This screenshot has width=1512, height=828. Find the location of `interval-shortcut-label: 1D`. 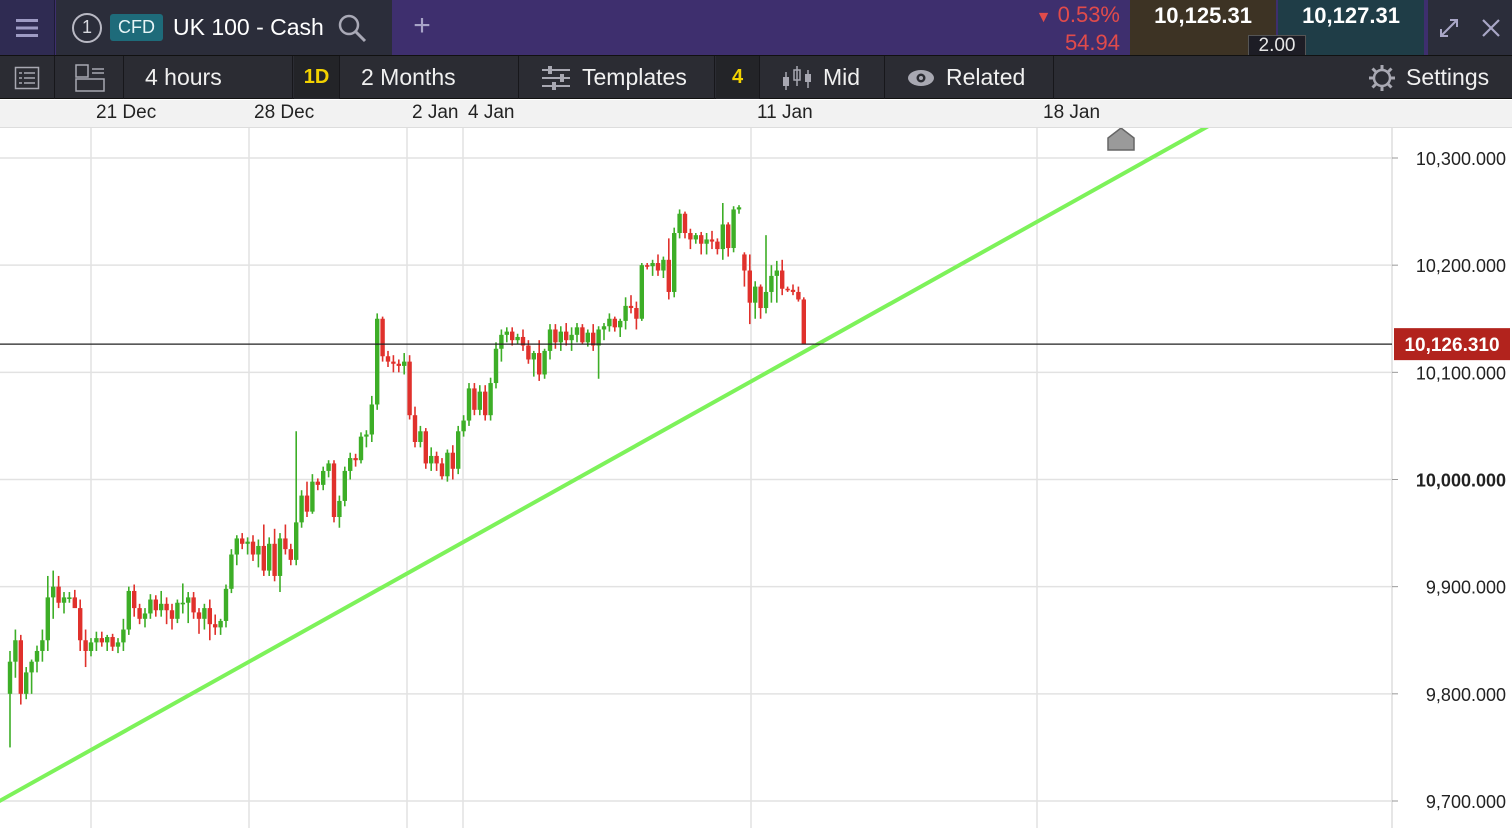

interval-shortcut-label: 1D is located at coordinates (316, 77).